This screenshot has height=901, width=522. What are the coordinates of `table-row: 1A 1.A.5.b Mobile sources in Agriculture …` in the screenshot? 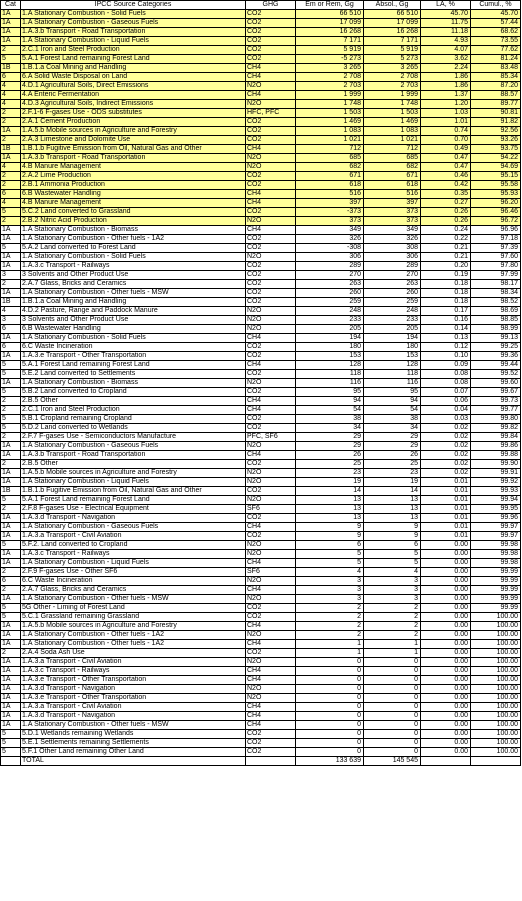 It's located at (260, 626).